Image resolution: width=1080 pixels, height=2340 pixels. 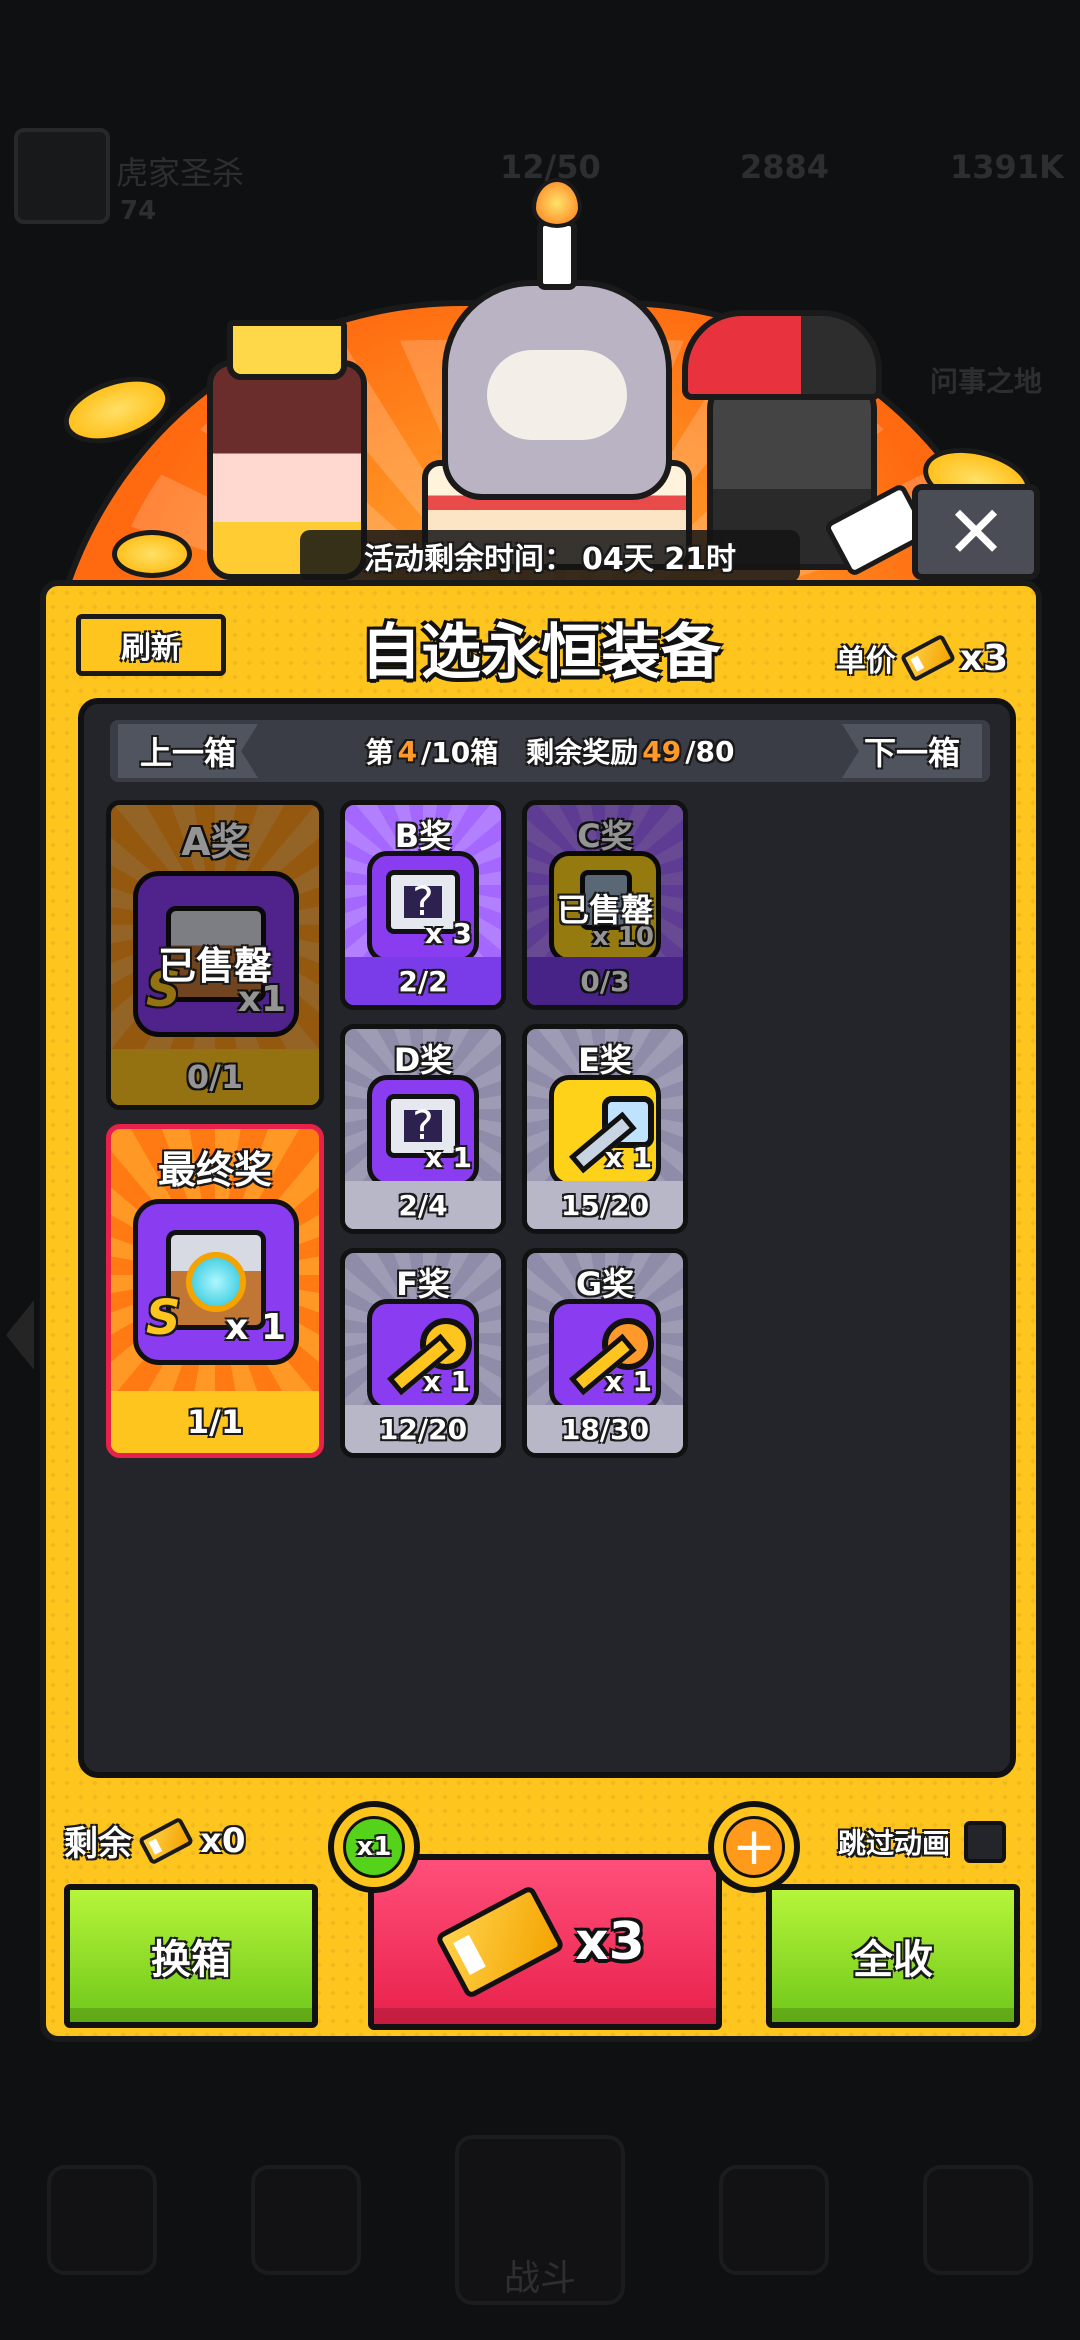 I want to click on gold-counter: 2884, so click(x=785, y=167).